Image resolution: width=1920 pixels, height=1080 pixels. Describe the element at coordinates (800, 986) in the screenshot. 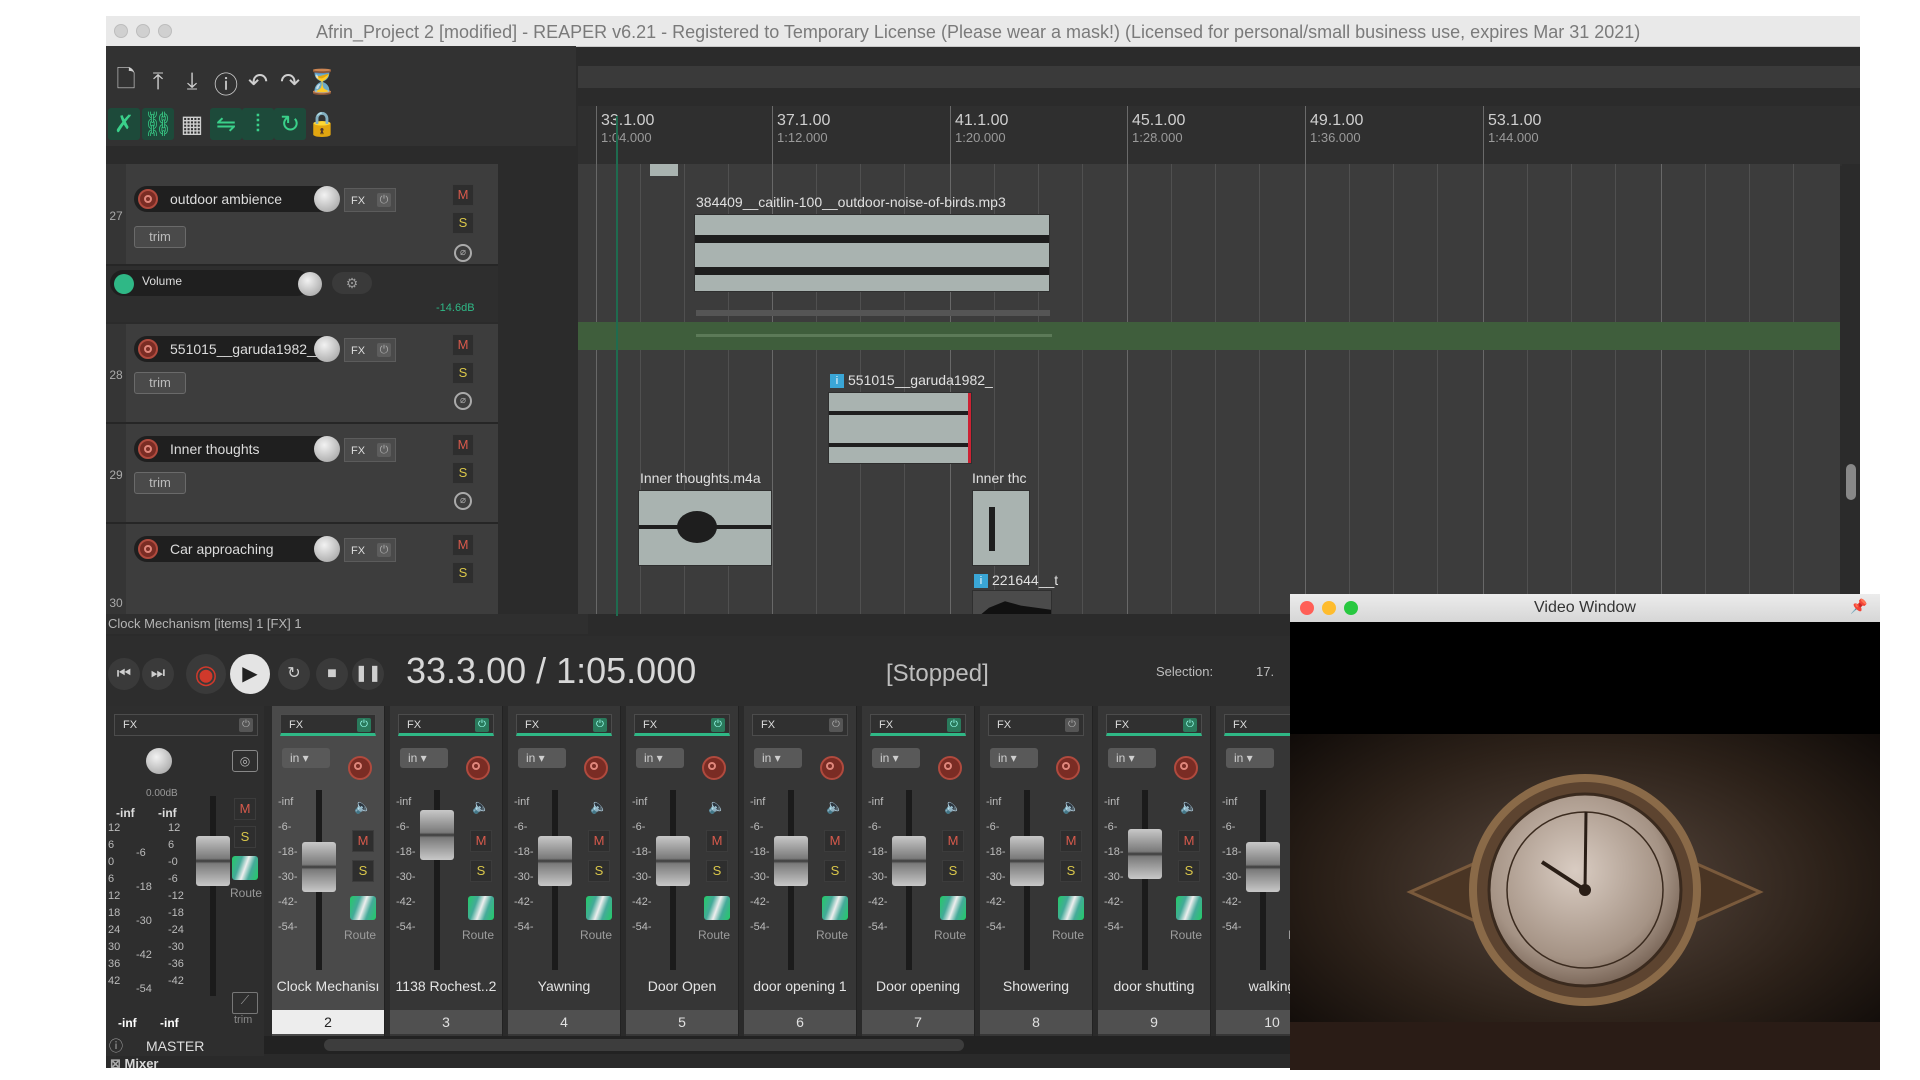

I see `channel-name: door opening 1` at that location.